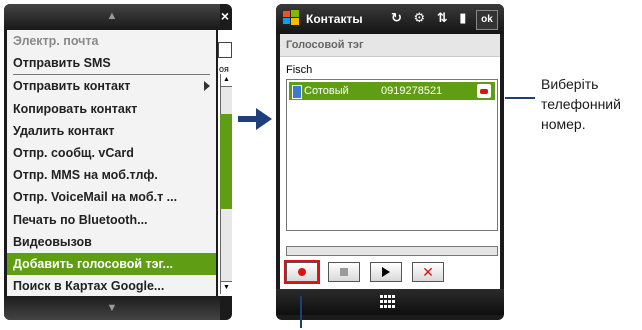  Describe the element at coordinates (326, 91) in the screenshot. I see `number-type-label: Сотовый` at that location.